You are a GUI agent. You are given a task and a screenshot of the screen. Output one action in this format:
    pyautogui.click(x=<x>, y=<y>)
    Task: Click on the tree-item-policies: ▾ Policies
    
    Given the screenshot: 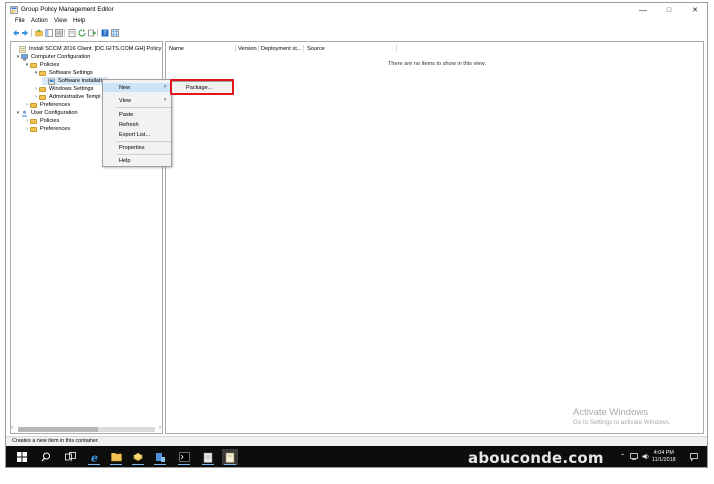 What is the action you would take?
    pyautogui.click(x=42, y=65)
    